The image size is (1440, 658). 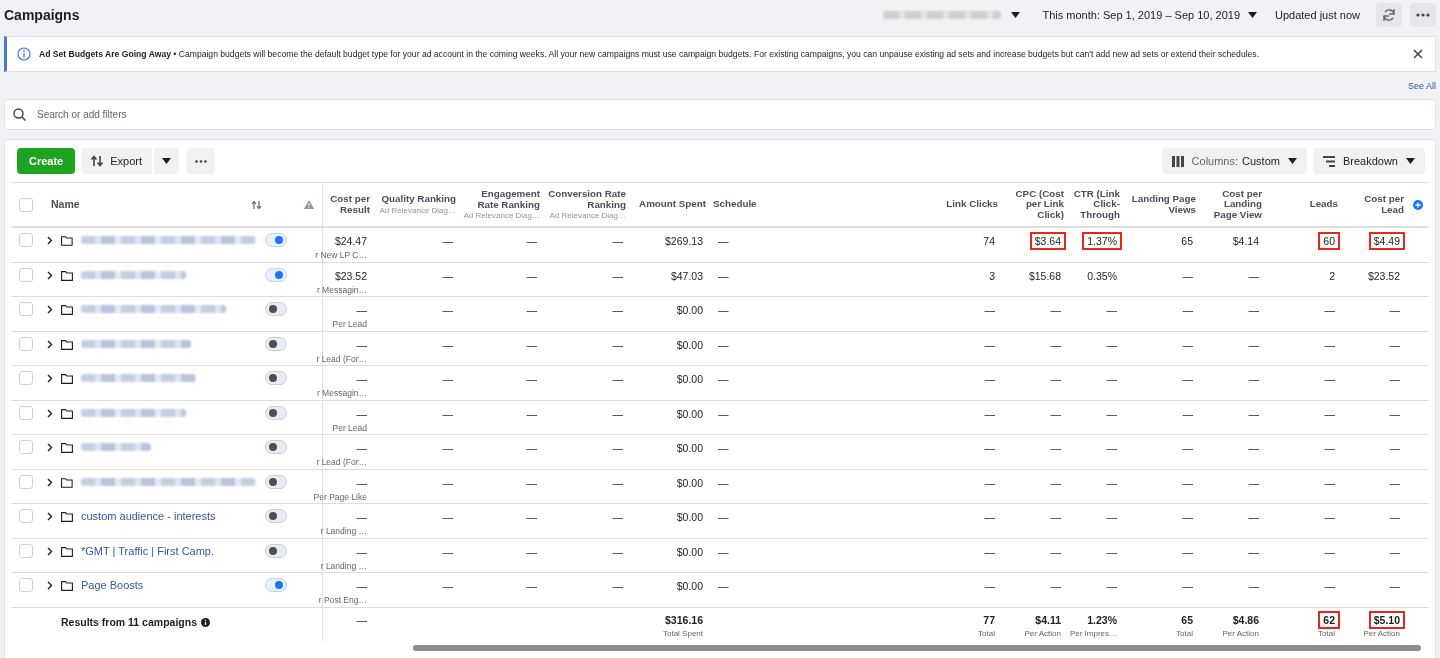 What do you see at coordinates (117, 161) in the screenshot?
I see `export-button: Export` at bounding box center [117, 161].